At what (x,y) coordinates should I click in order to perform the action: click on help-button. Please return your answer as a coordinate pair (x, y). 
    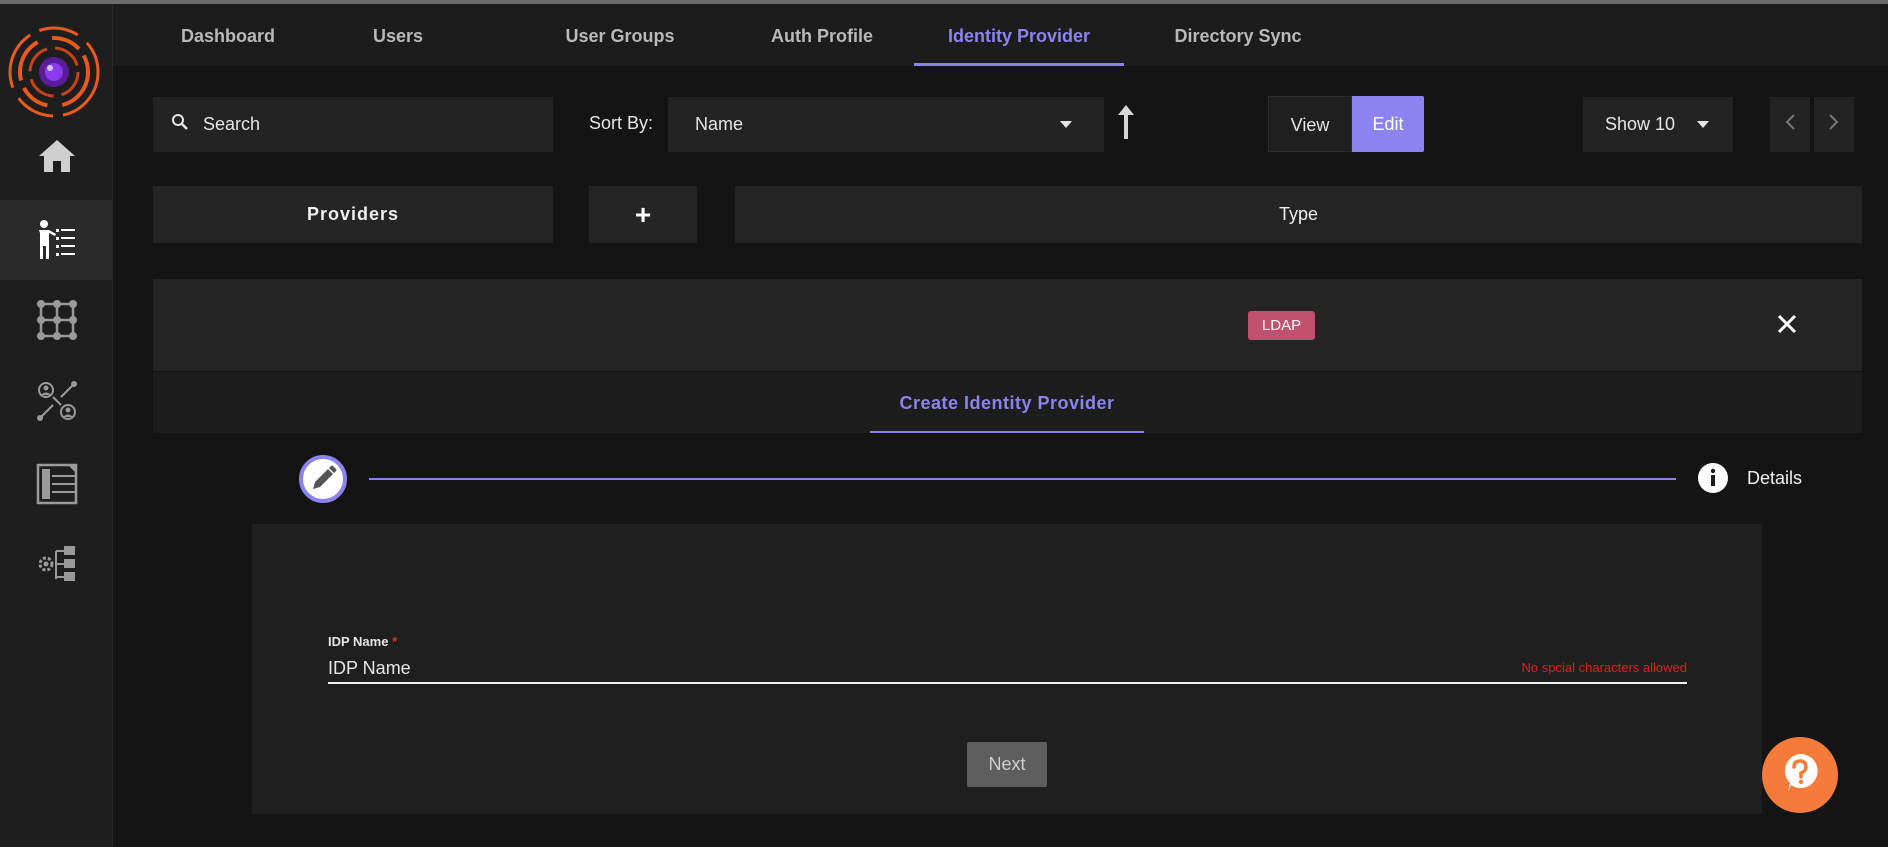
    Looking at the image, I should click on (1800, 775).